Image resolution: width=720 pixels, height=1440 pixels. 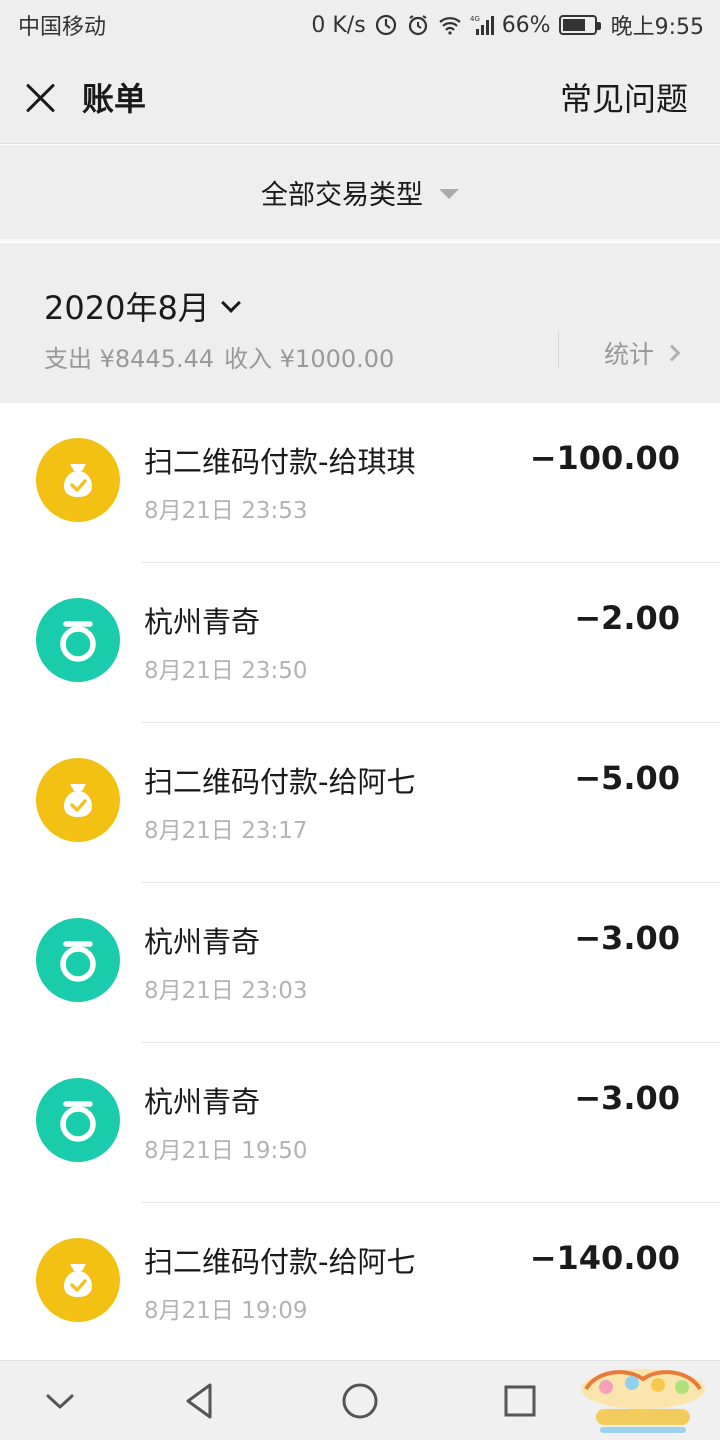 I want to click on network-speed: 0 K/s, so click(x=338, y=25).